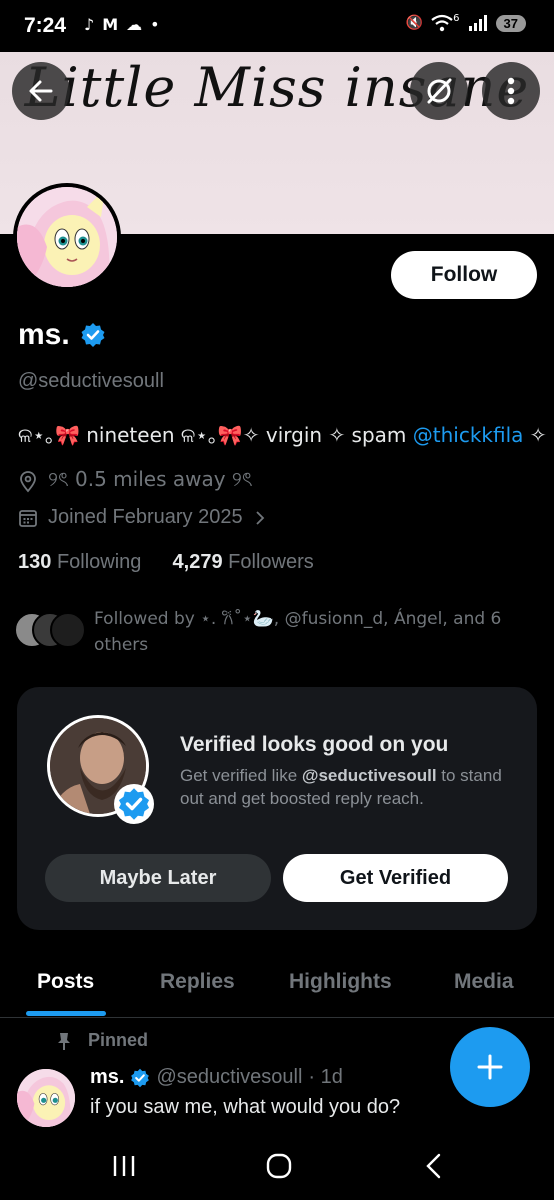  Describe the element at coordinates (510, 23) in the screenshot. I see `battery-indicator: 37` at that location.